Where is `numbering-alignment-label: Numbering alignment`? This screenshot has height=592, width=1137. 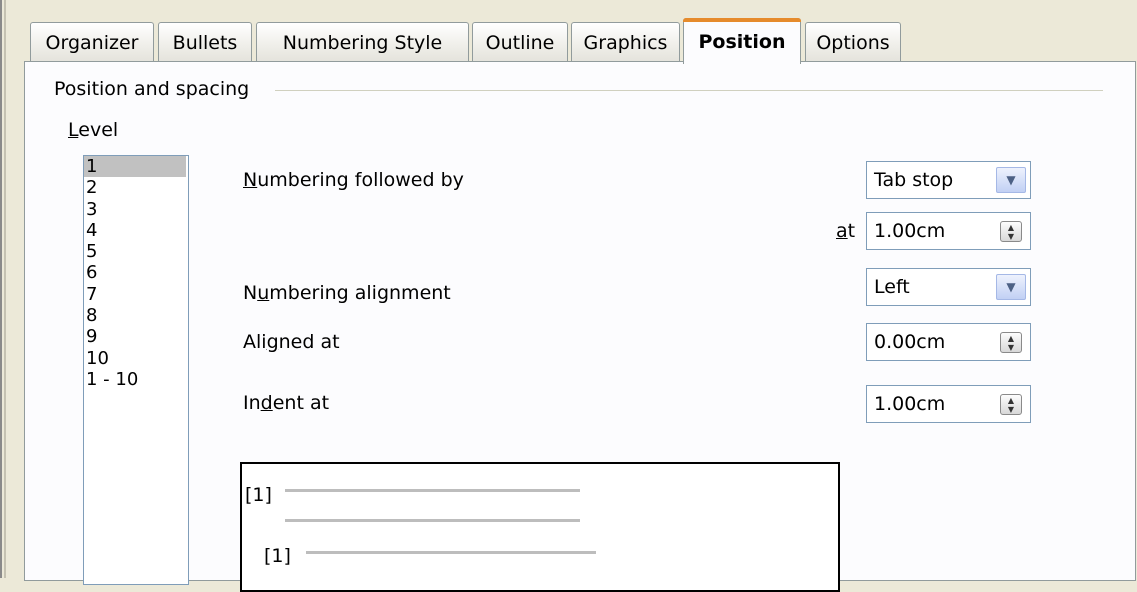
numbering-alignment-label: Numbering alignment is located at coordinates (347, 293).